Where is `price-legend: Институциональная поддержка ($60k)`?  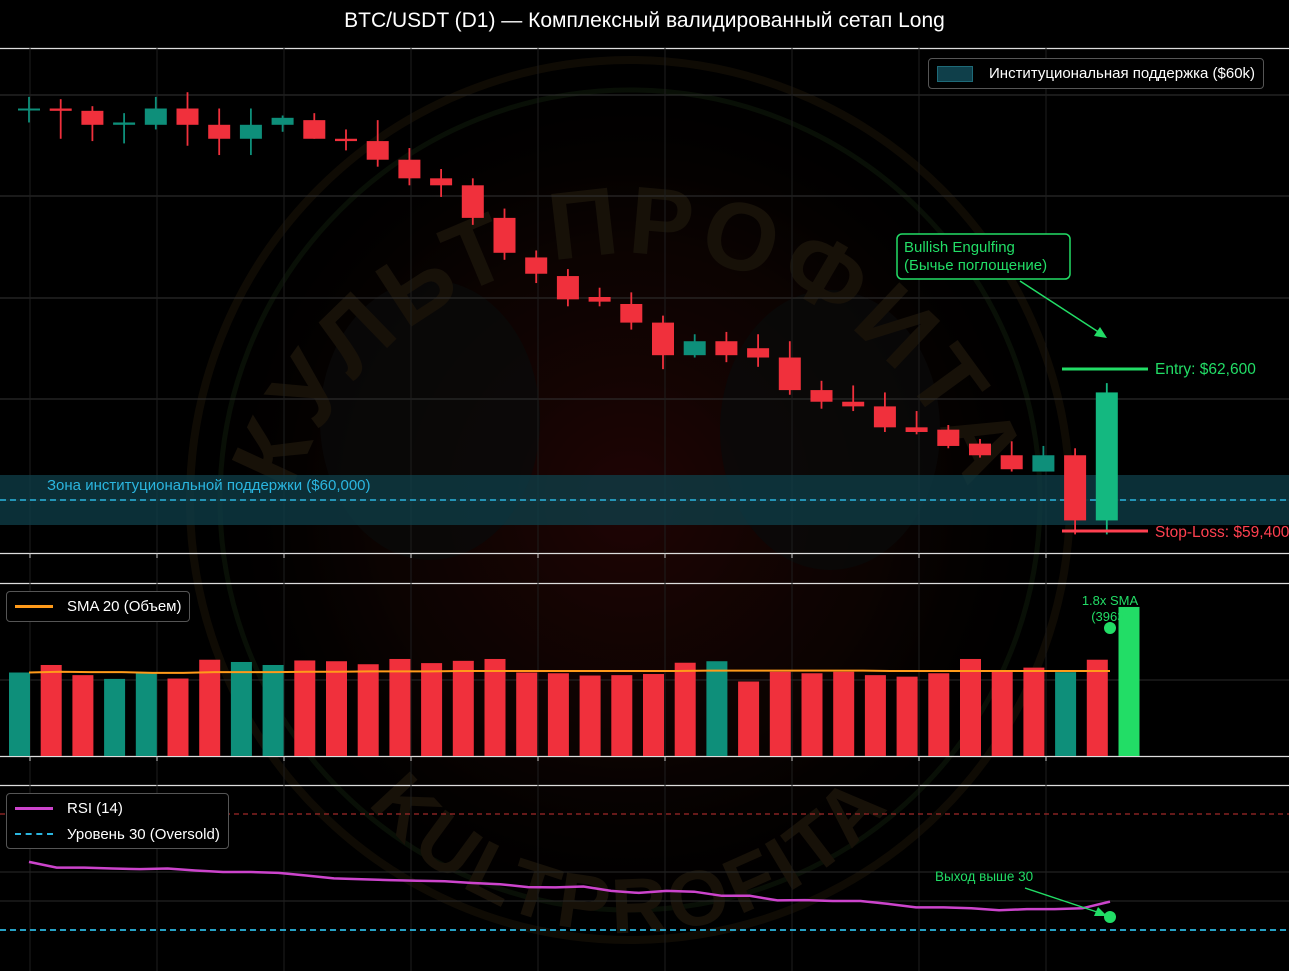
price-legend: Институциональная поддержка ($60k) is located at coordinates (1096, 73).